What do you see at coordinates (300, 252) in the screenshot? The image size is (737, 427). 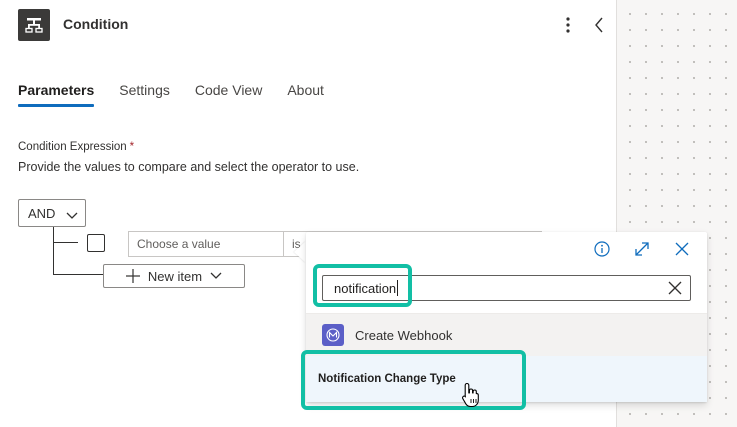 I see `popup-arrow` at bounding box center [300, 252].